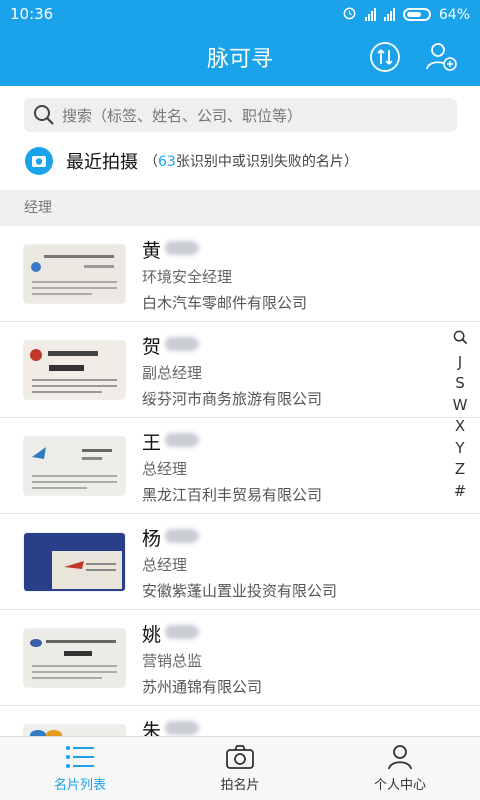 This screenshot has height=800, width=480. Describe the element at coordinates (171, 537) in the screenshot. I see `contact-name: 杨` at that location.